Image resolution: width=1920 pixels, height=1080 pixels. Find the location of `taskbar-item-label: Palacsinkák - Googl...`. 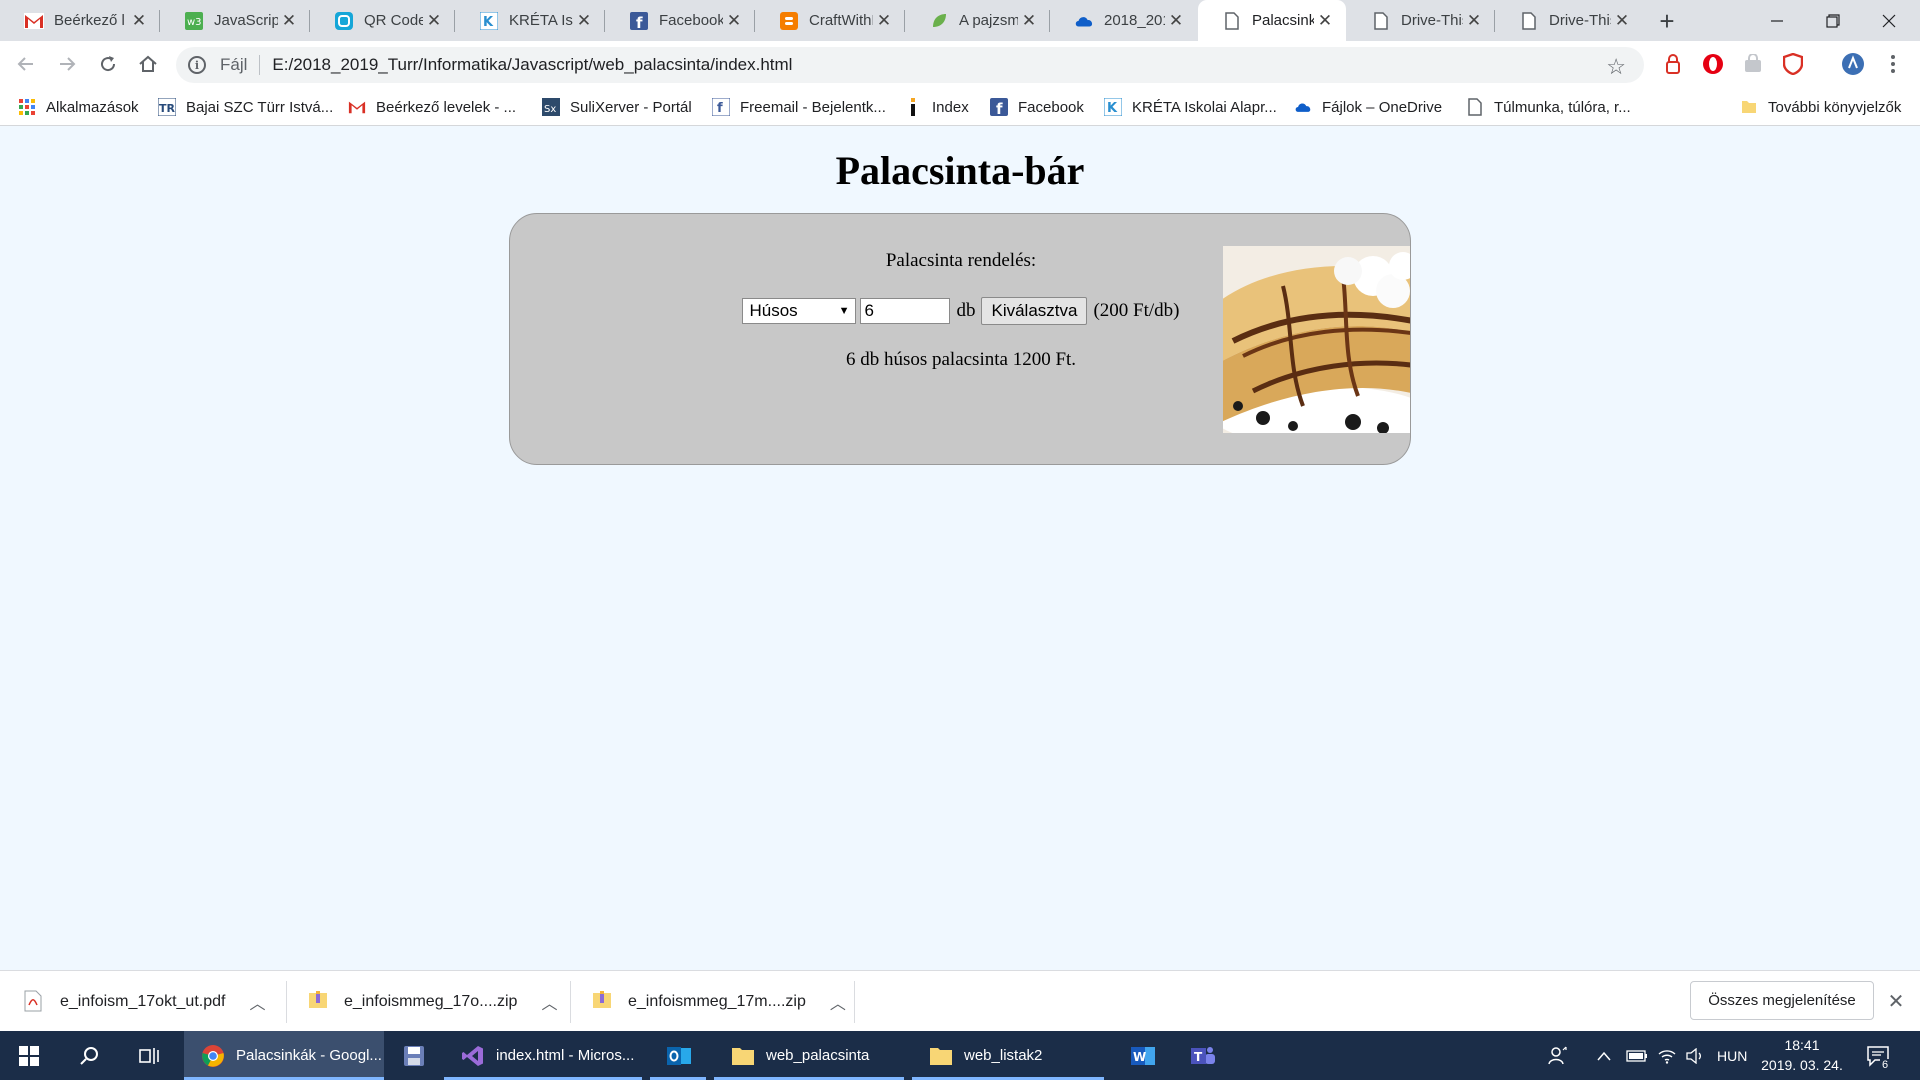

taskbar-item-label: Palacsinkák - Googl... is located at coordinates (309, 1055).